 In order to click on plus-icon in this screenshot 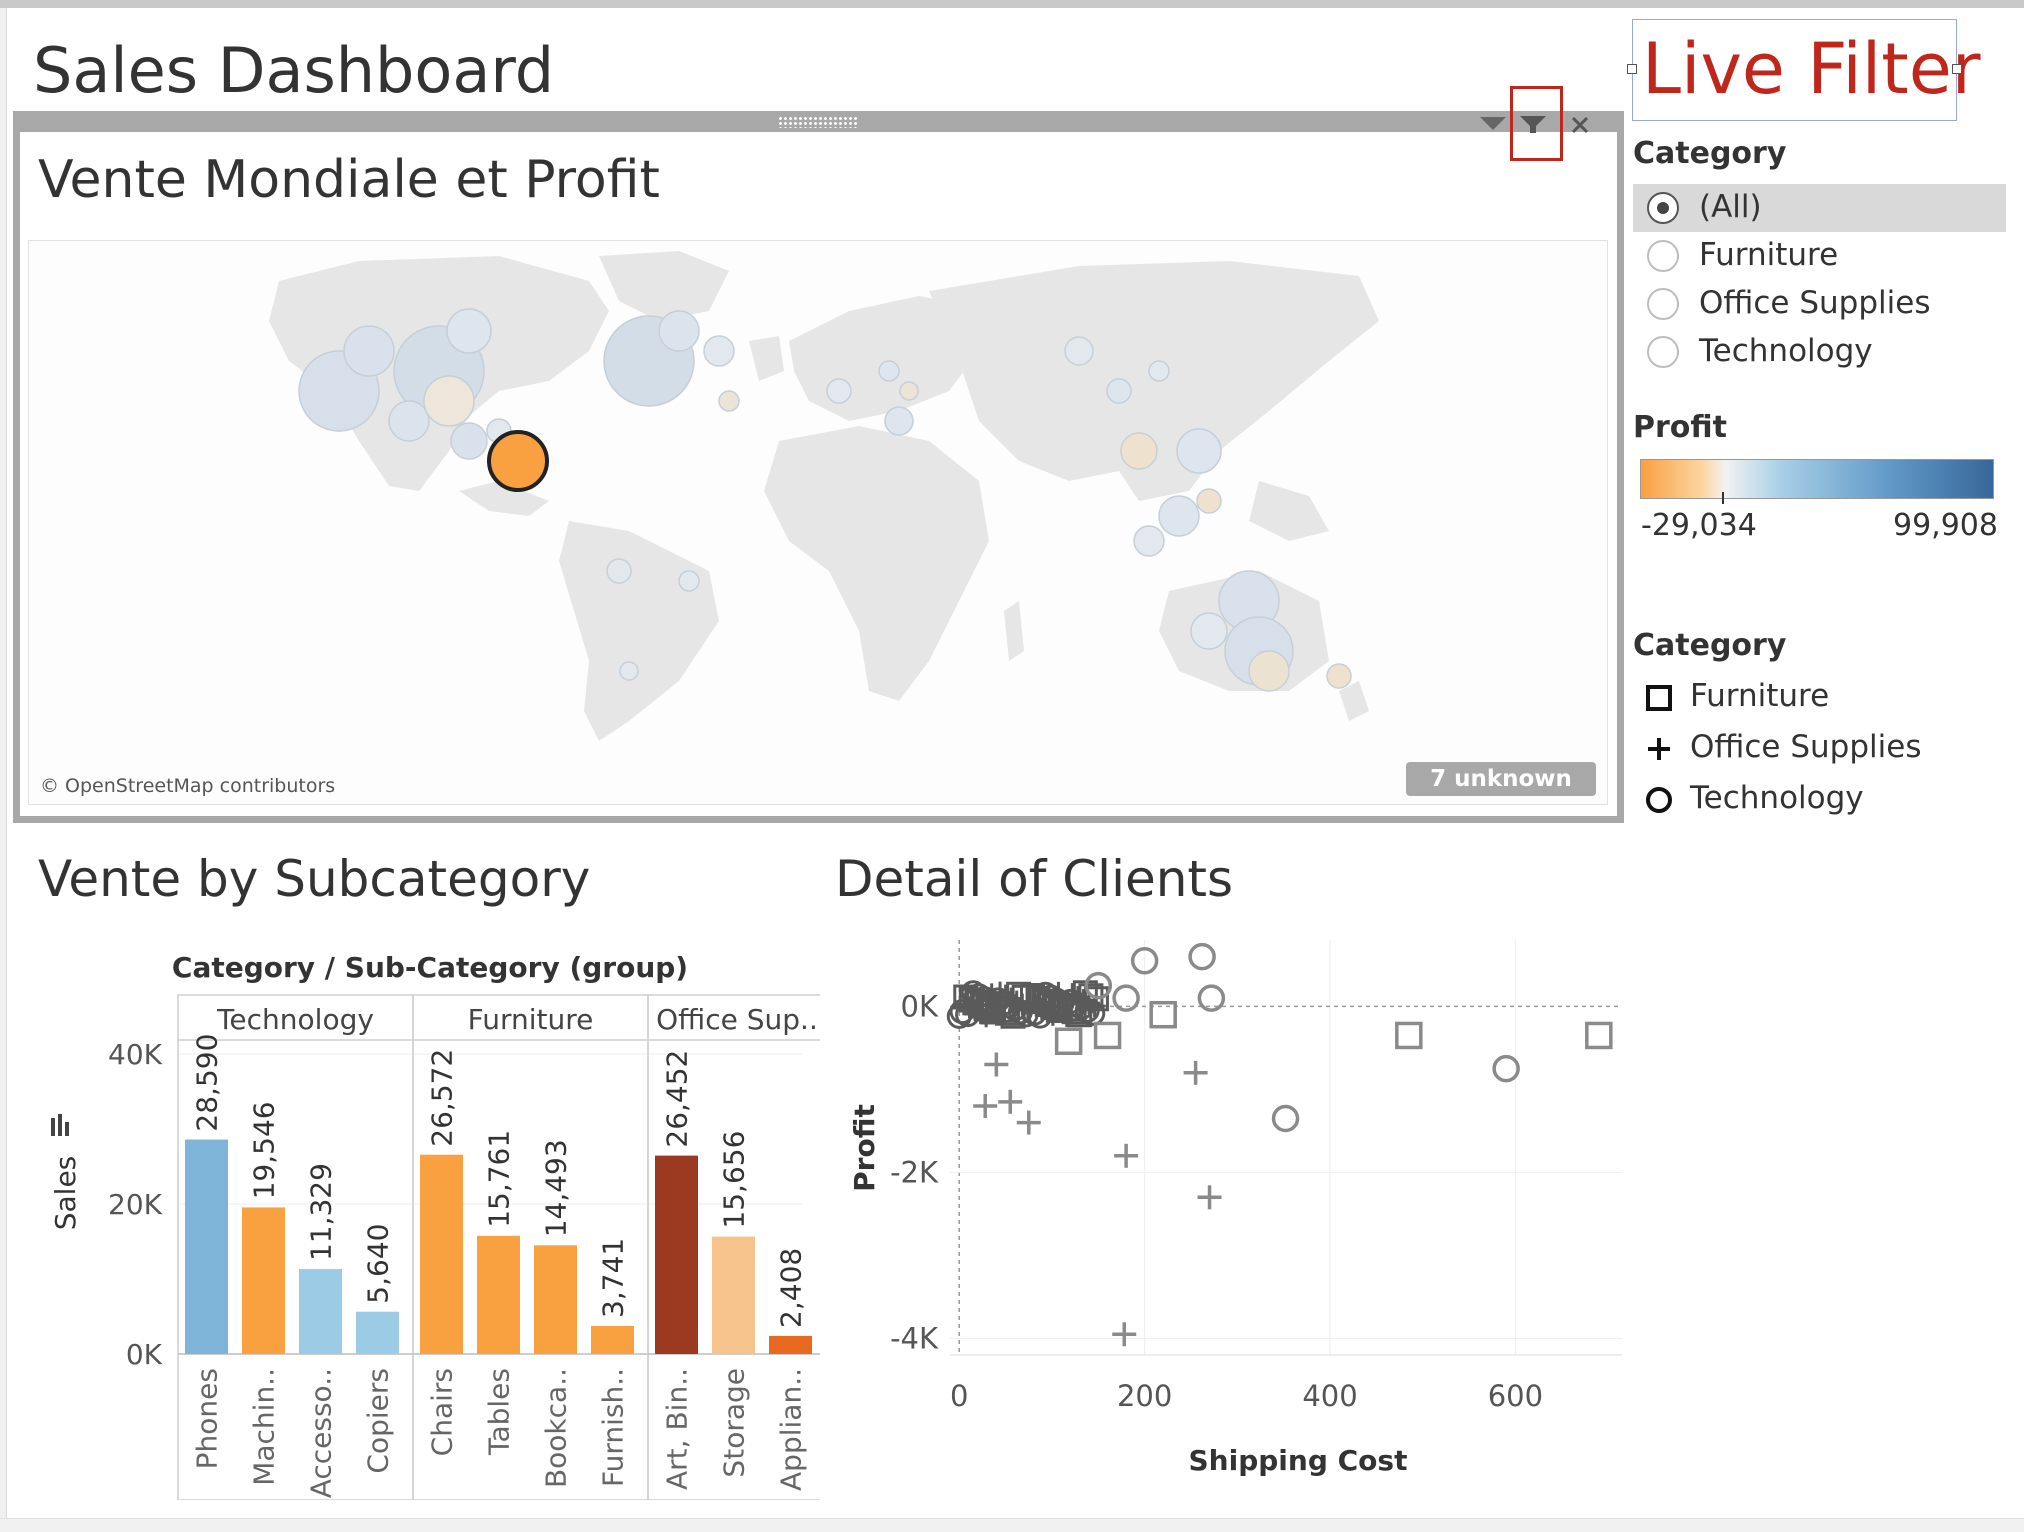, I will do `click(1659, 749)`.